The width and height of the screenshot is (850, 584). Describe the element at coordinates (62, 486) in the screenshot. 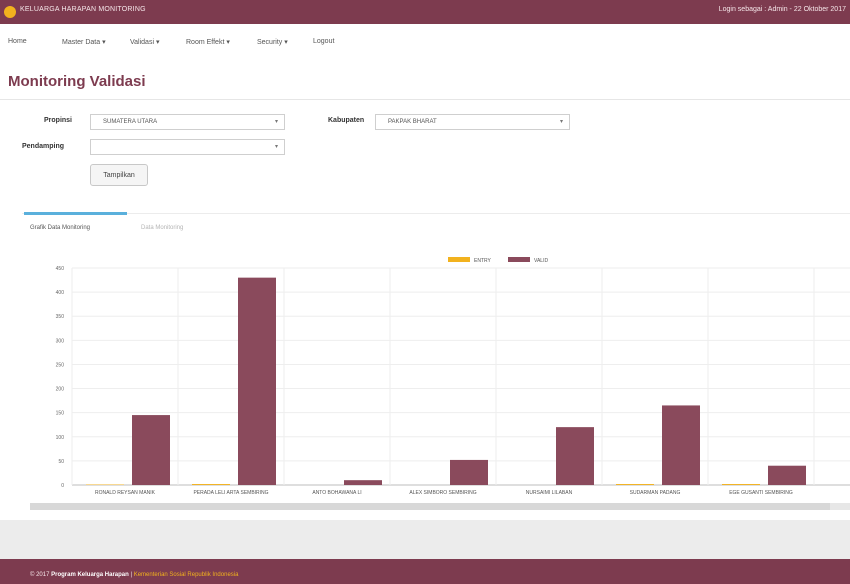

I see `y-tick-label: 0` at that location.